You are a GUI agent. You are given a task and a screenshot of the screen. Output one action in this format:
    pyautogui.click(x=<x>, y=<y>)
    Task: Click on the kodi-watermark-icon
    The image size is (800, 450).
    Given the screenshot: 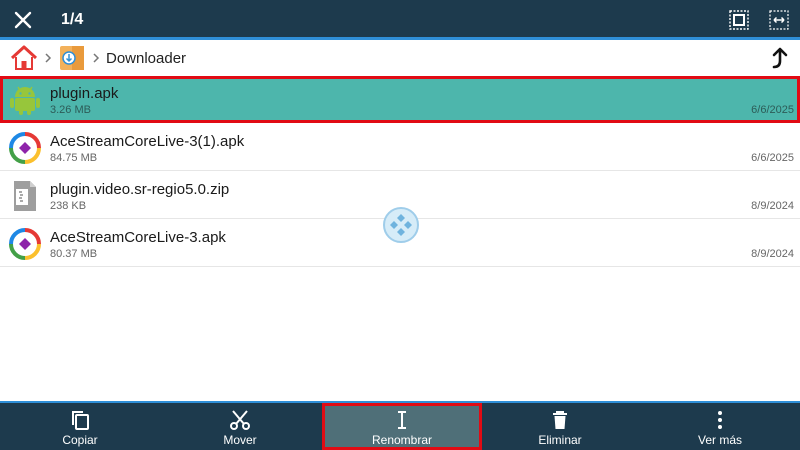 What is the action you would take?
    pyautogui.click(x=401, y=225)
    